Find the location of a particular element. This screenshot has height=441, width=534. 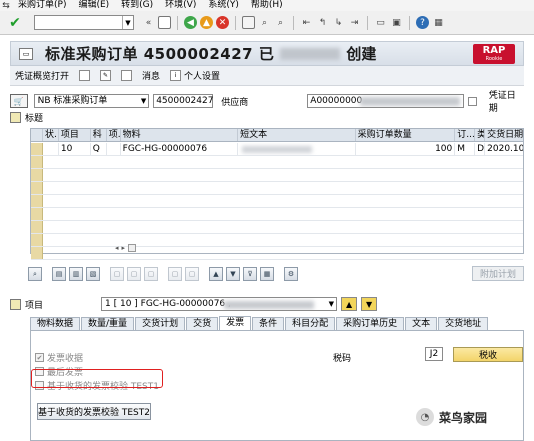

detail-icon: ⌕ is located at coordinates (35, 274).